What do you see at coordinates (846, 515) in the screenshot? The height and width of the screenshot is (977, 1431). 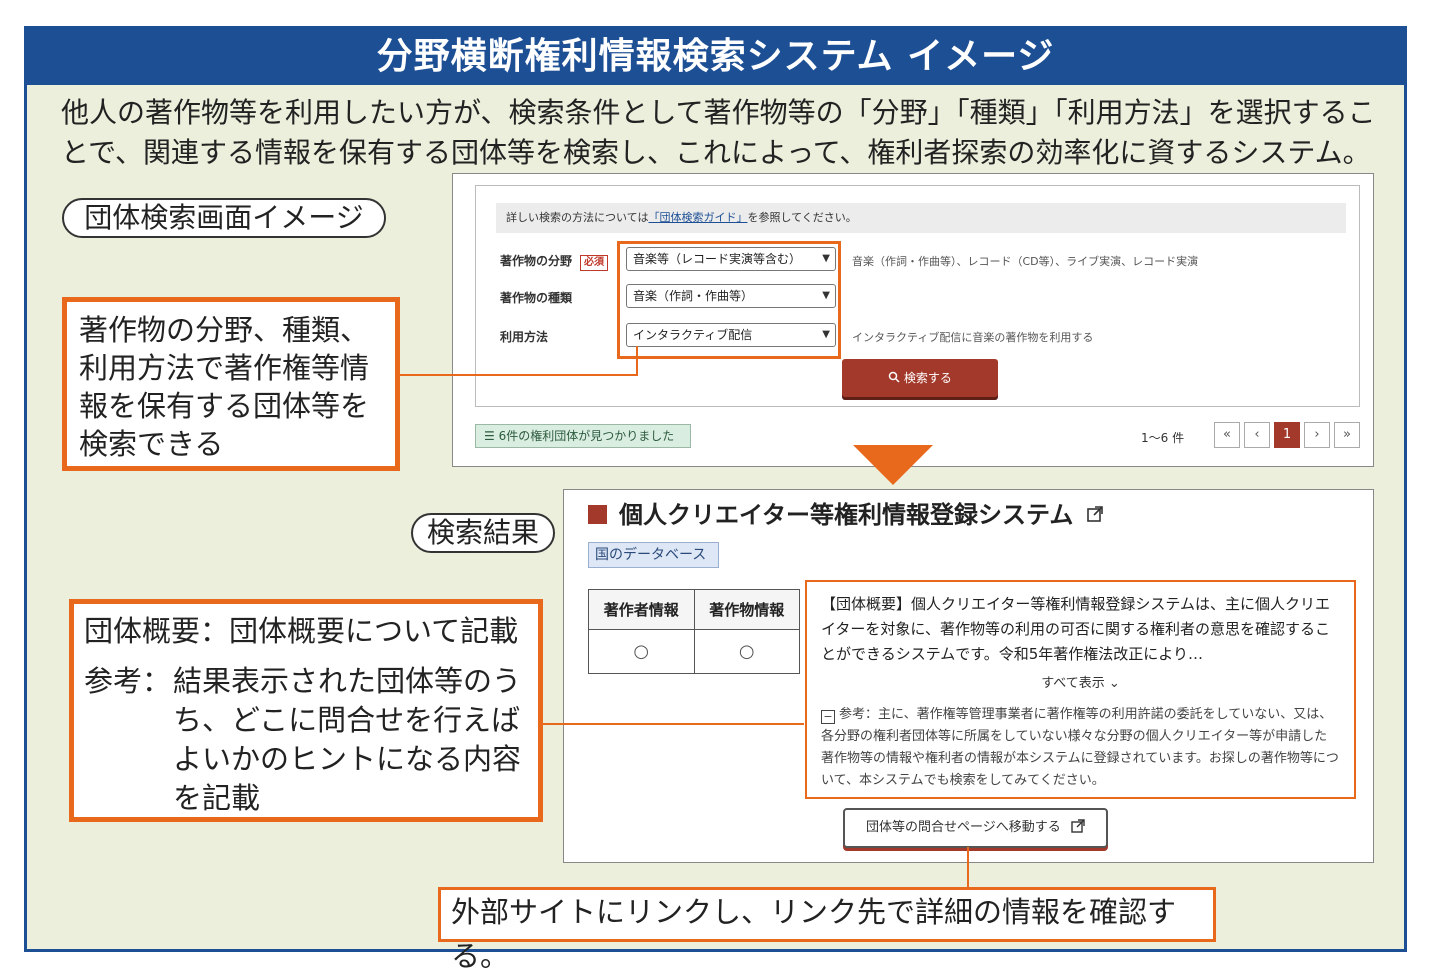 I see `result-title-text: 個人クリエイター等権利情報登録システム` at bounding box center [846, 515].